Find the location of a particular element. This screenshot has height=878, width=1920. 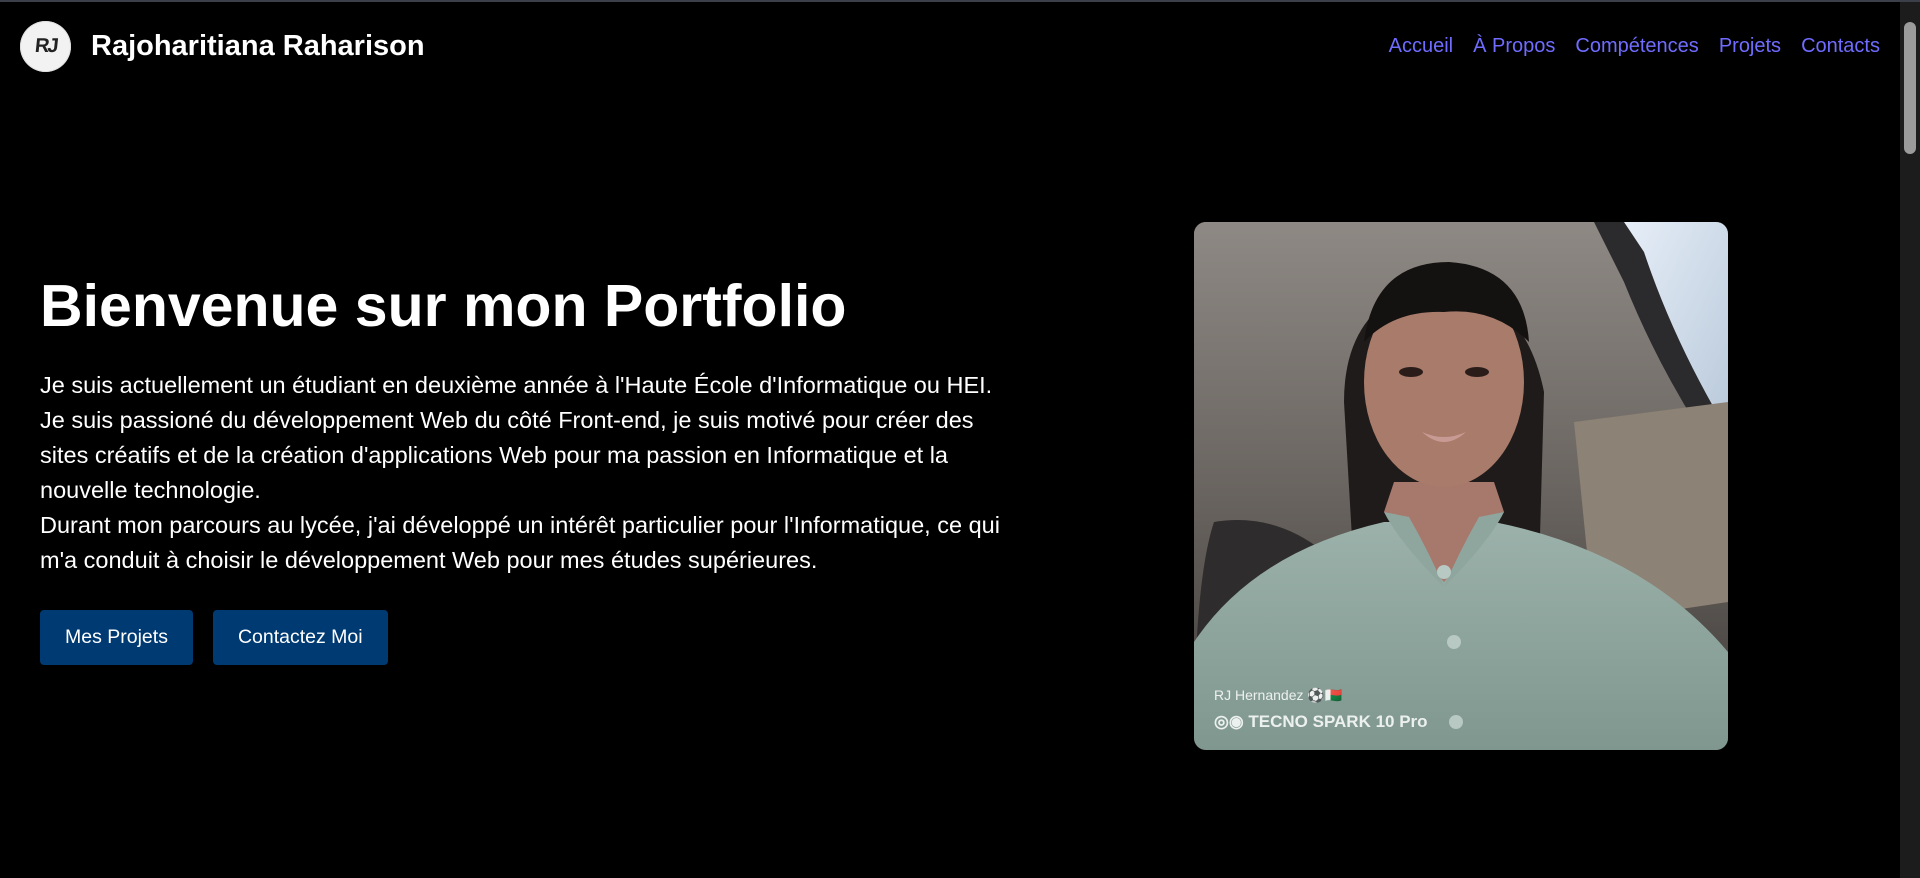

brand-name: Rajoharitiana Raharison is located at coordinates (258, 45).